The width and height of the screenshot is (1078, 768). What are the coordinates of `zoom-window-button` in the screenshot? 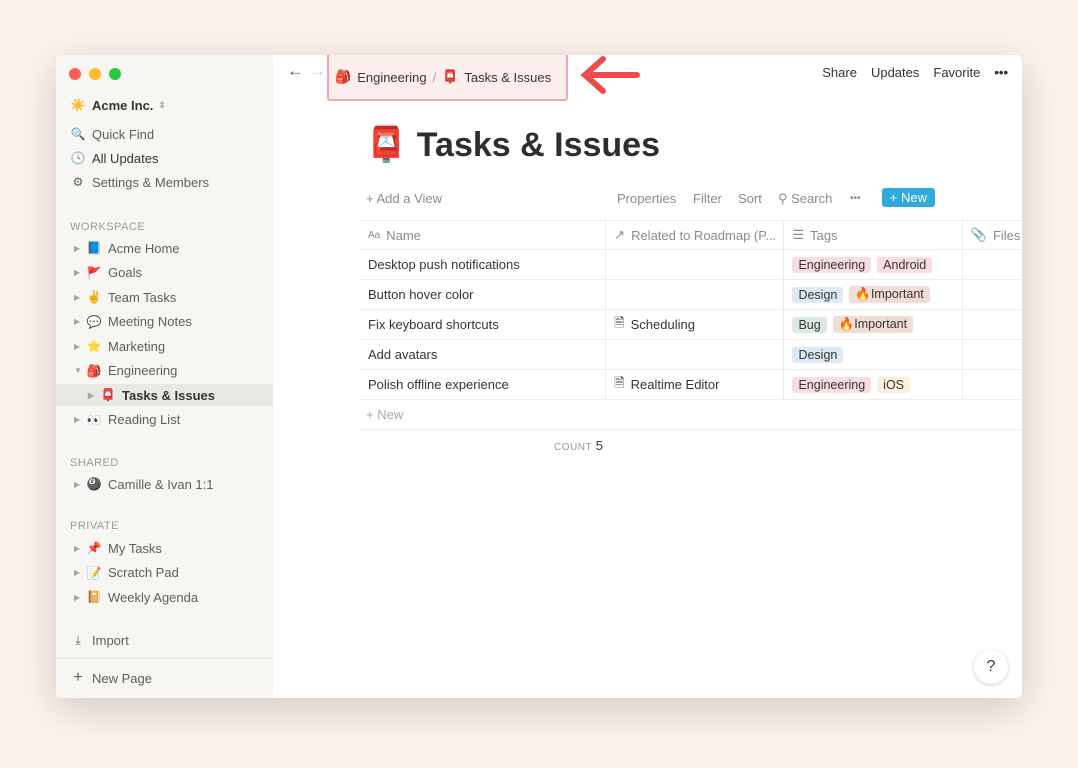 It's located at (115, 74).